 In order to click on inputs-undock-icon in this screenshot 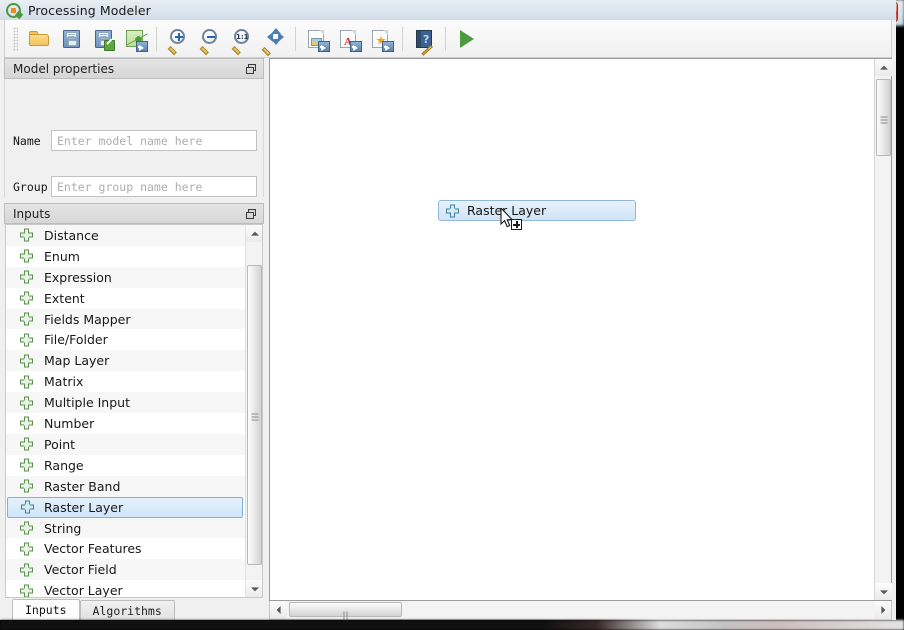, I will do `click(251, 213)`.